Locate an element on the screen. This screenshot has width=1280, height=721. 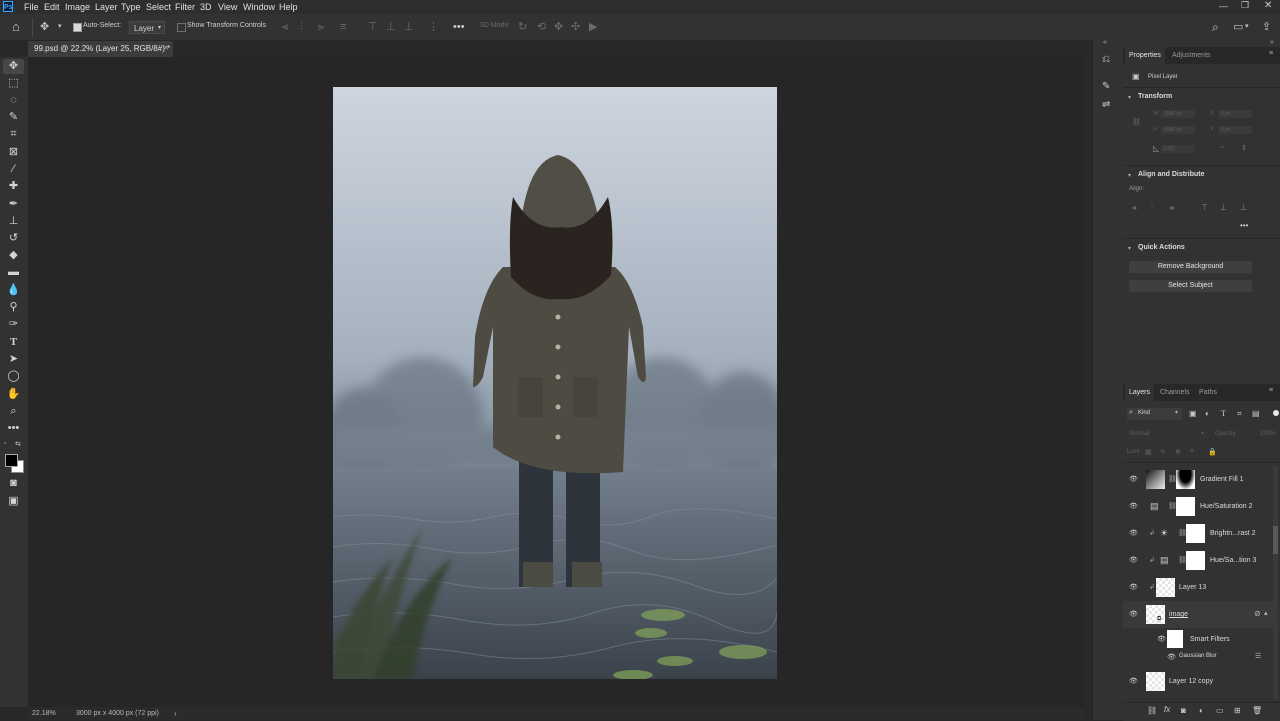
link-layers-icon: ⛓ is located at coordinates (1152, 710).